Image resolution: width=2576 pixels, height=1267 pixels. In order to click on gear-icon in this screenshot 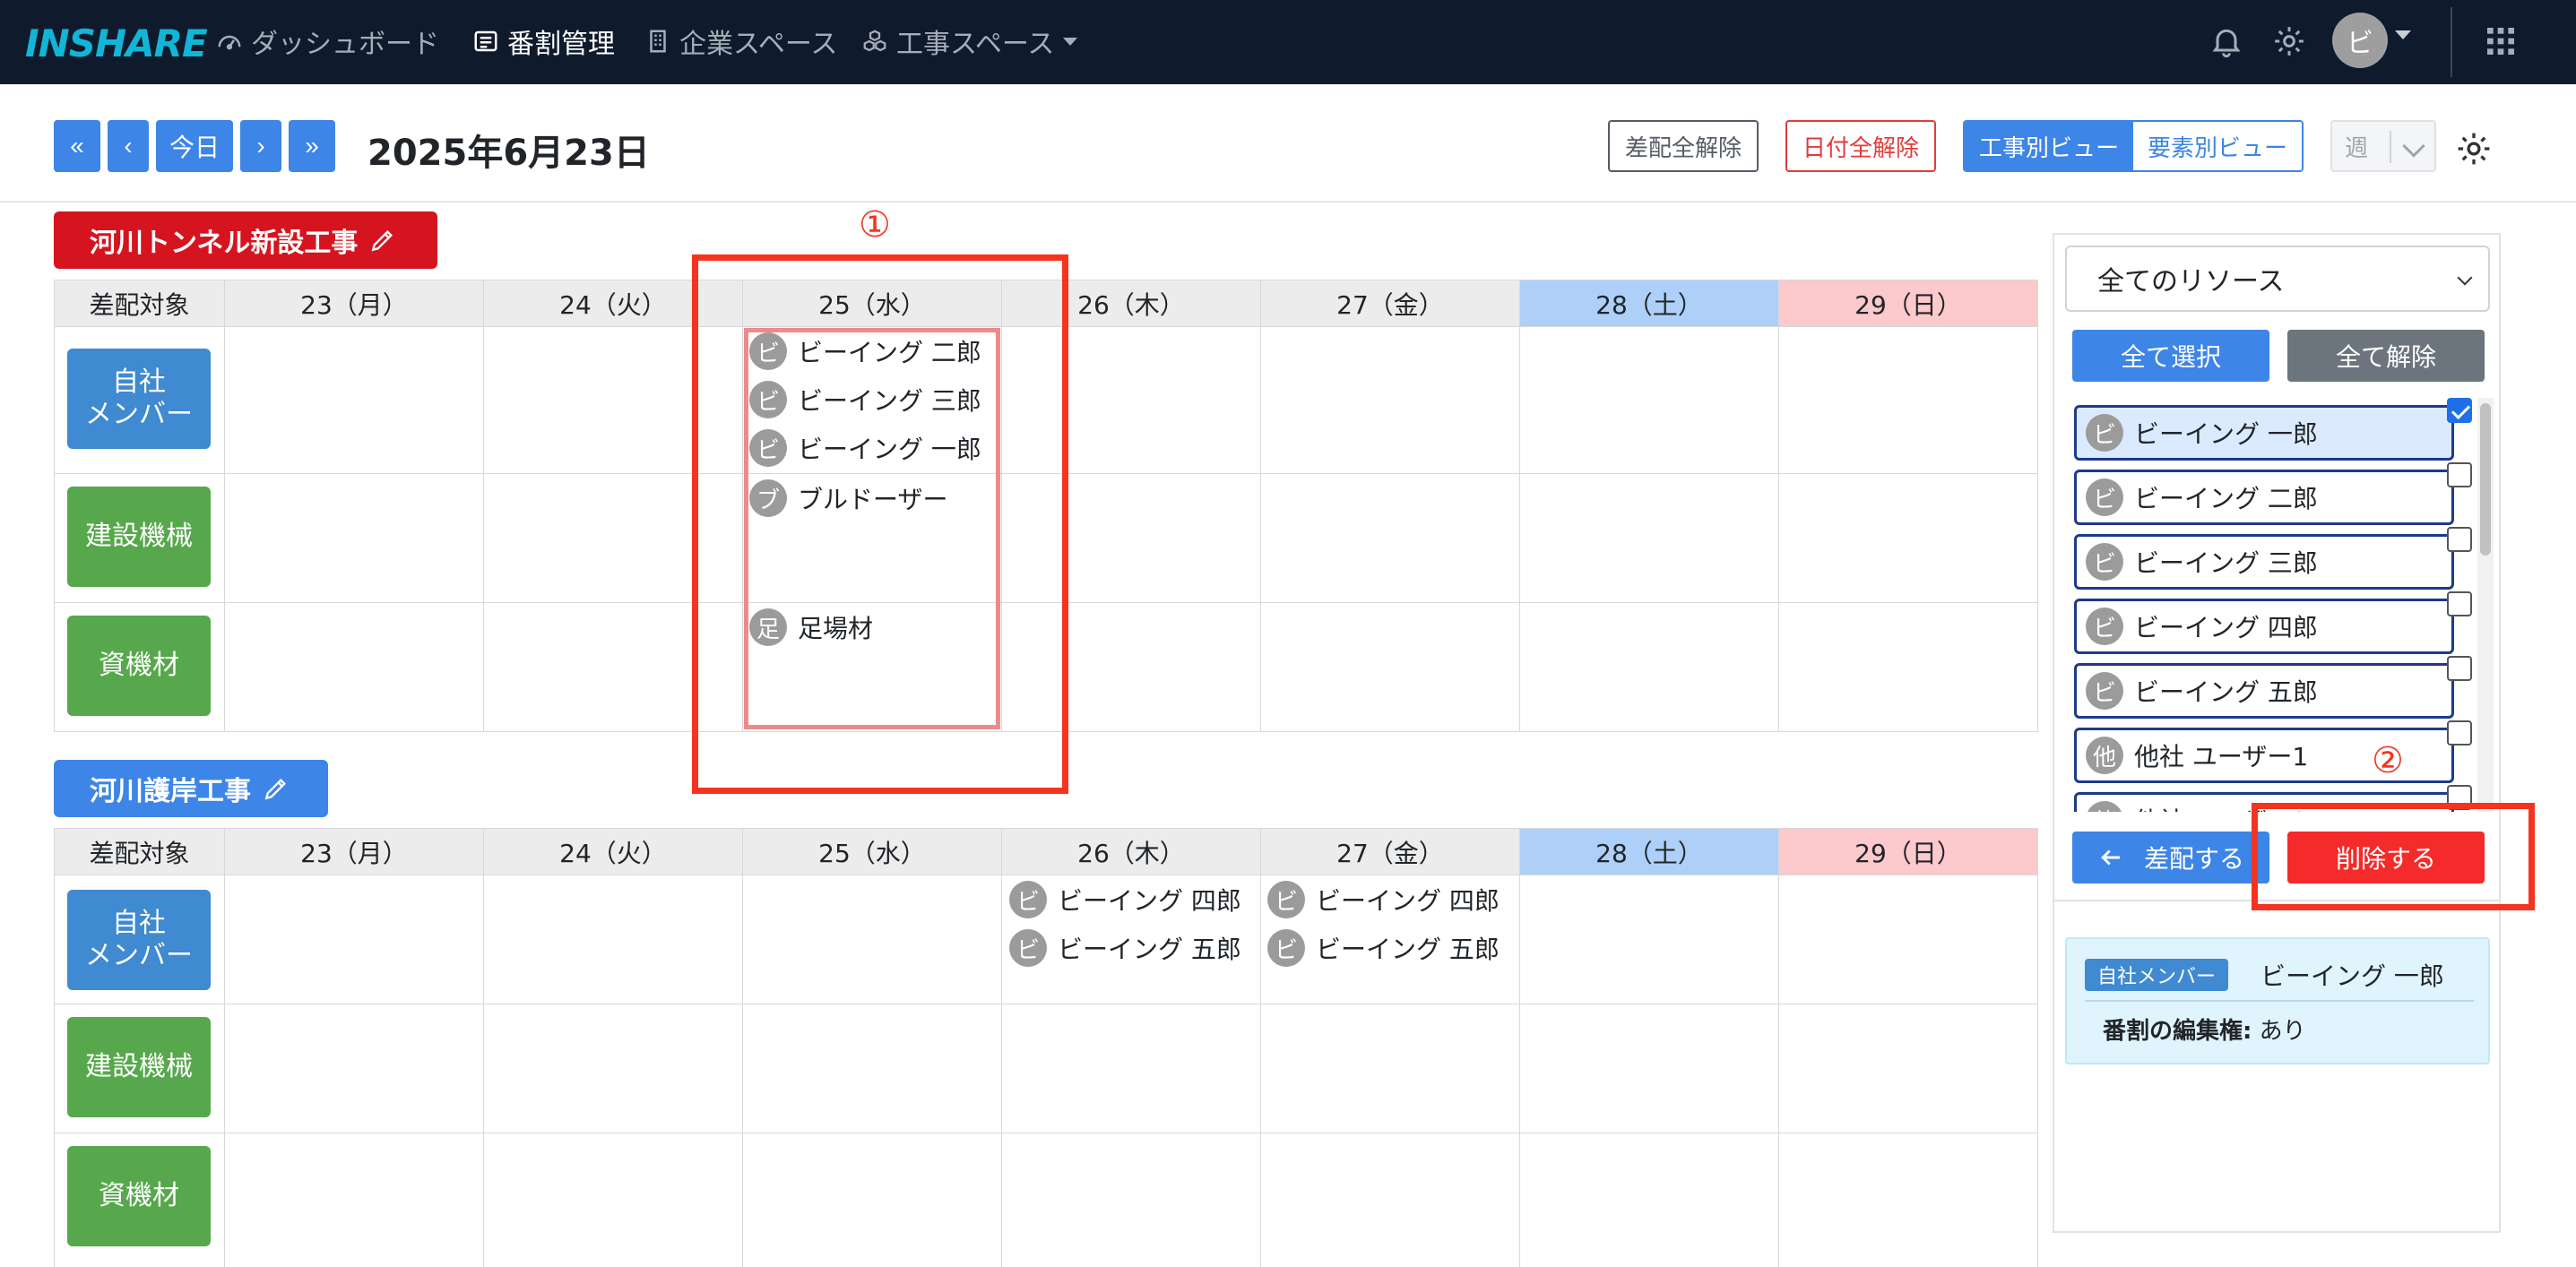, I will do `click(2289, 41)`.